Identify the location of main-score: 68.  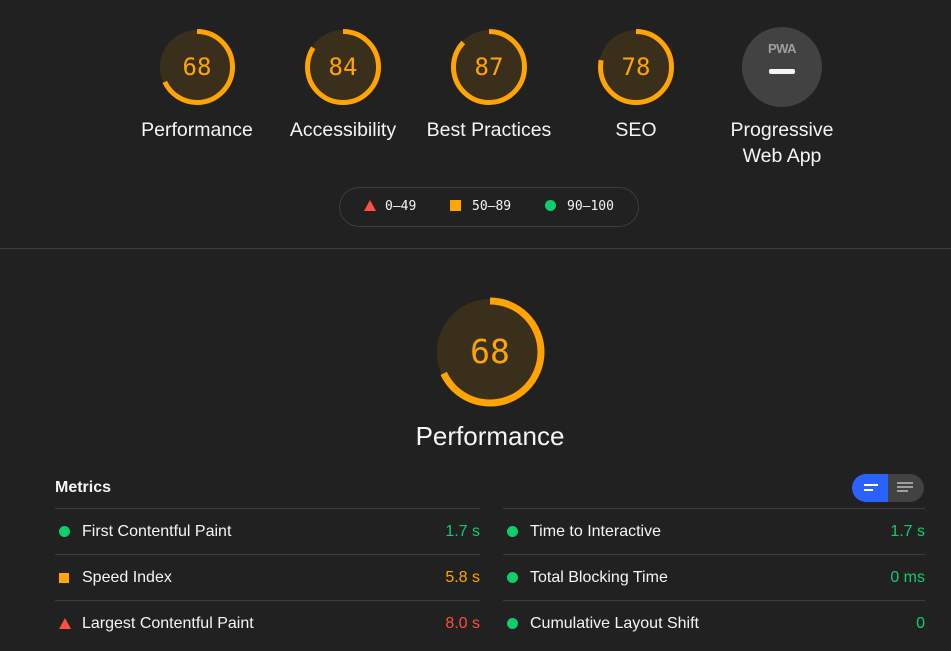
(490, 351).